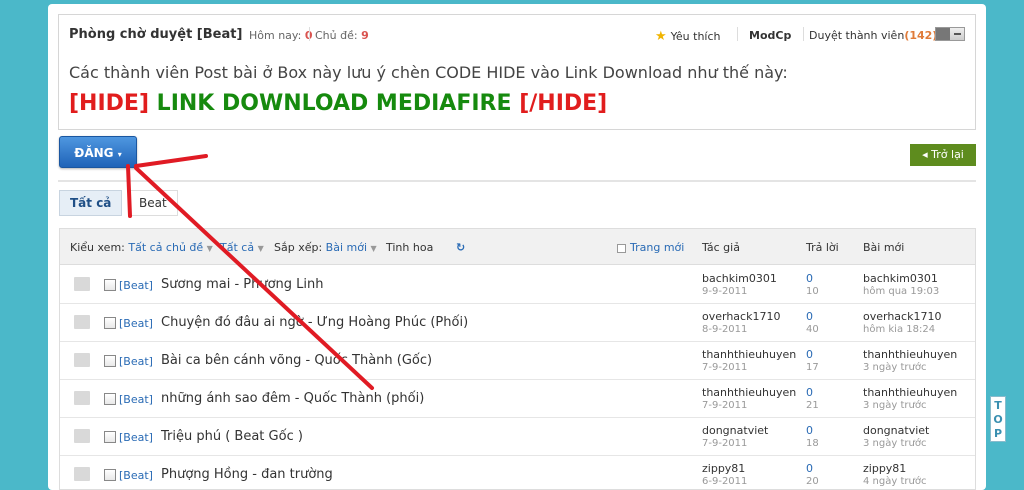 This screenshot has width=1024, height=490. Describe the element at coordinates (884, 468) in the screenshot. I see `last-poster: zippy81` at that location.